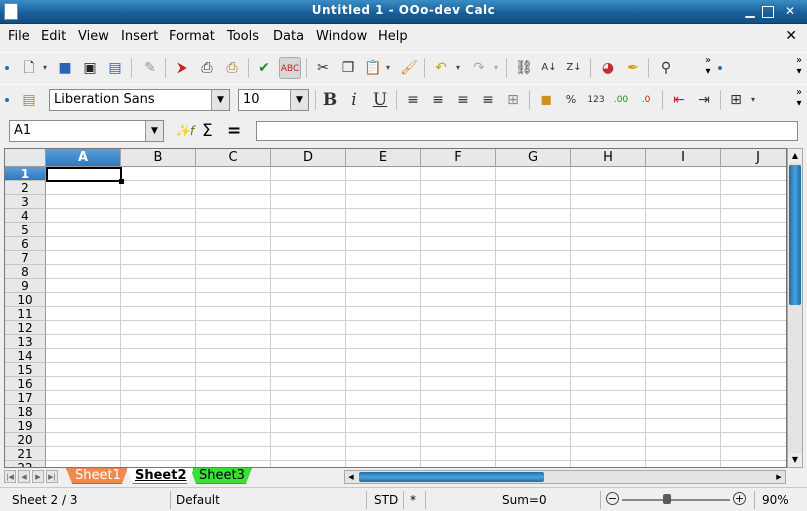 The width and height of the screenshot is (807, 511). Describe the element at coordinates (290, 68) in the screenshot. I see `auto-spellcheck-icon: ABC` at that location.